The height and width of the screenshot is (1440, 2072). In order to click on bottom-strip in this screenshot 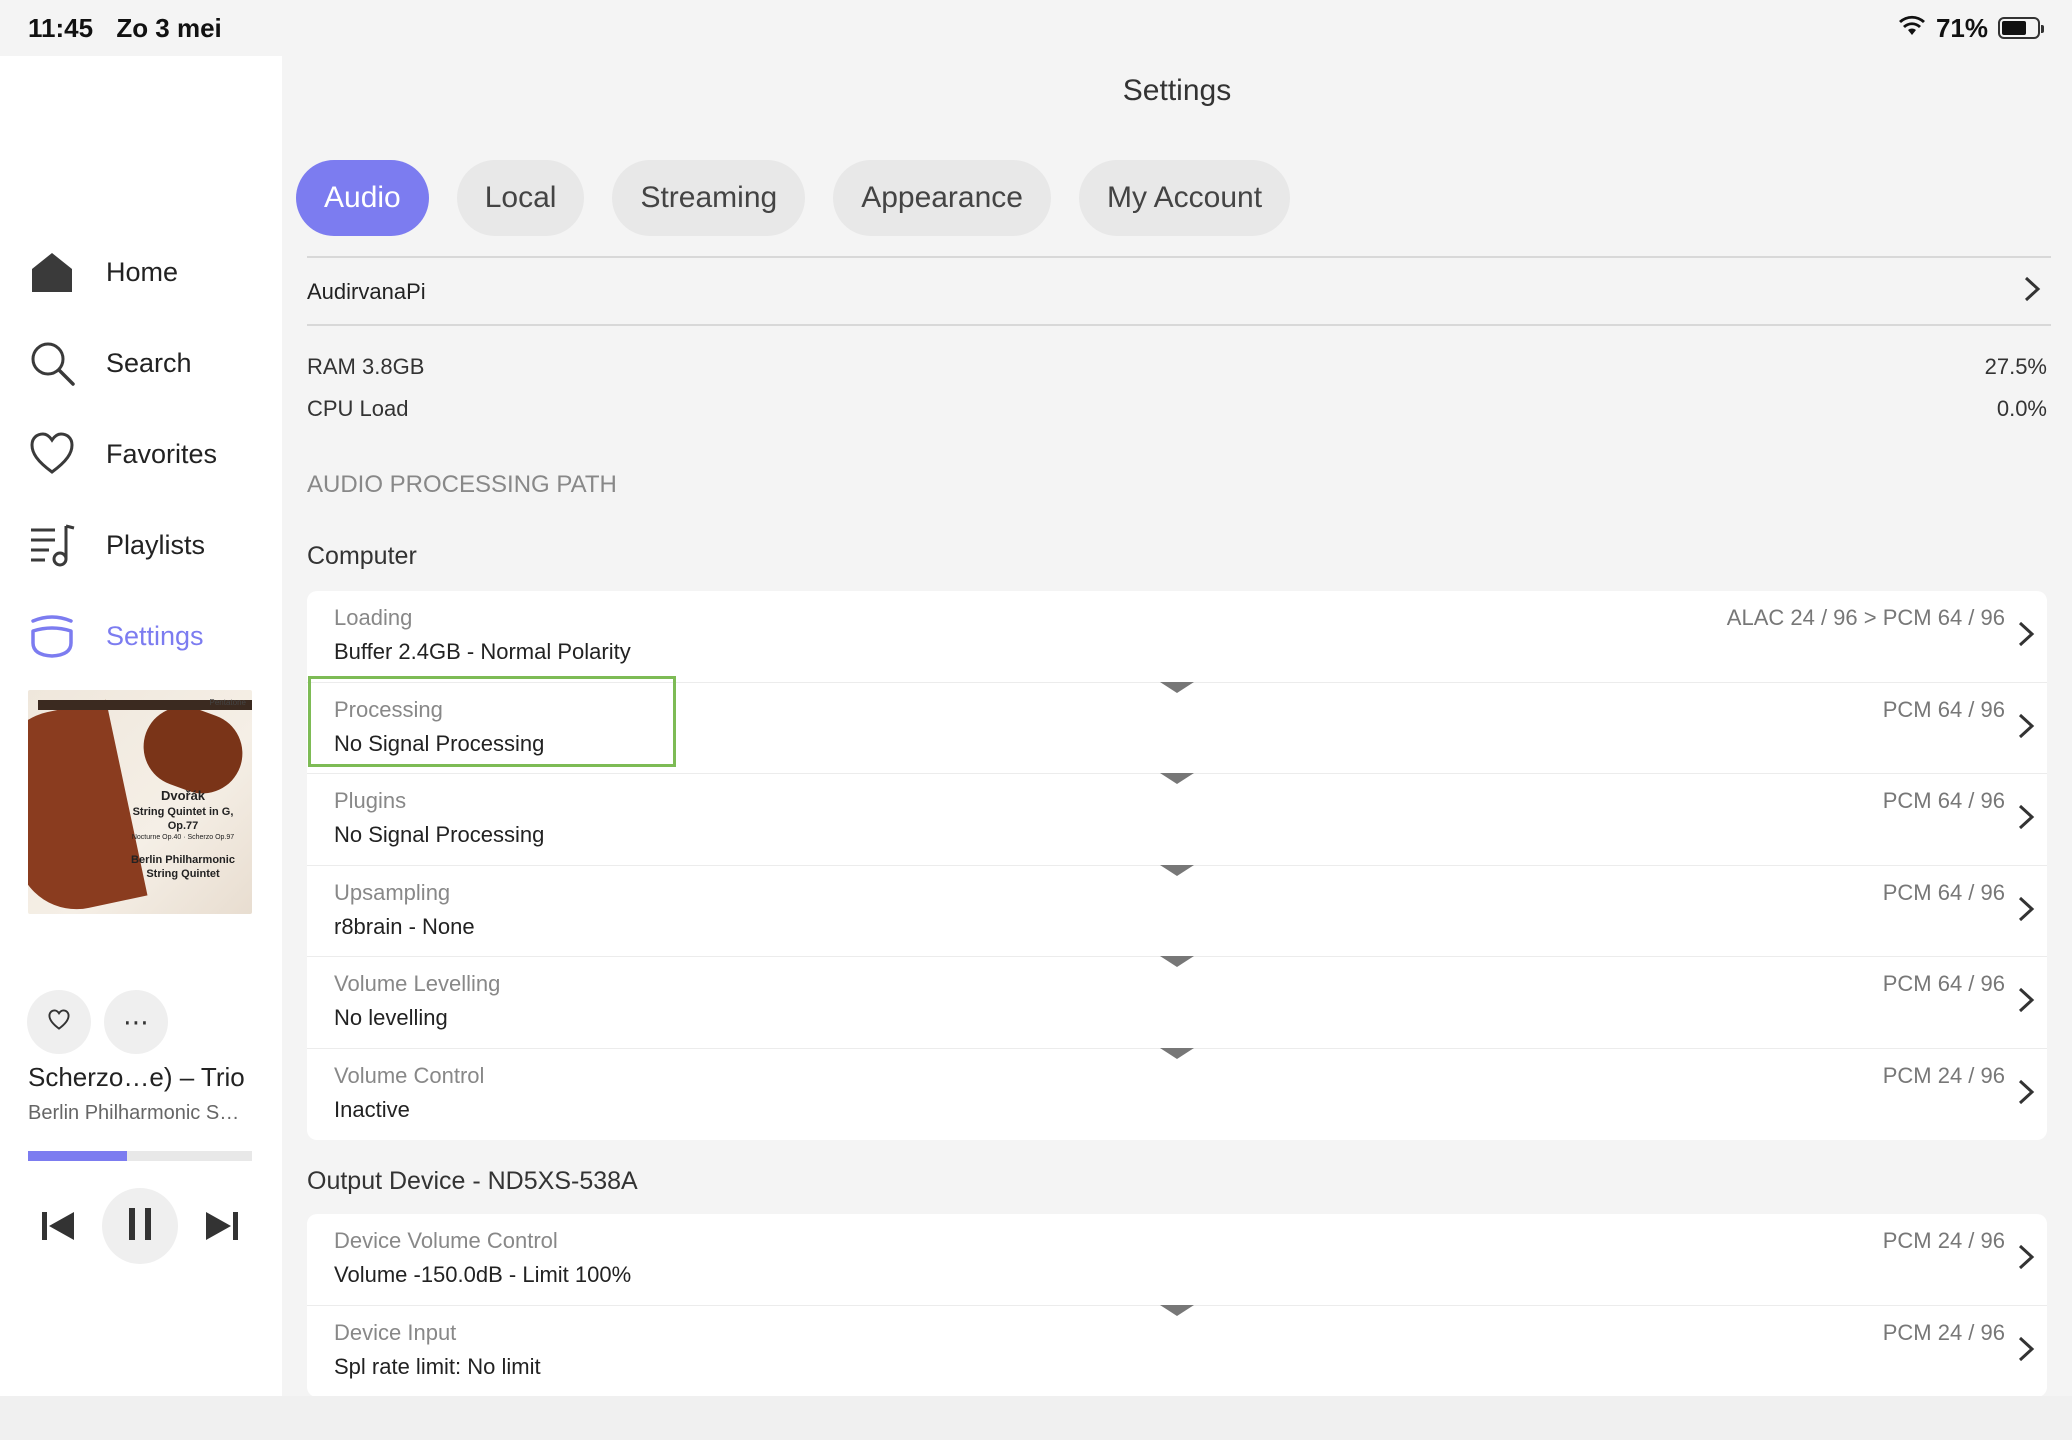, I will do `click(1036, 1418)`.